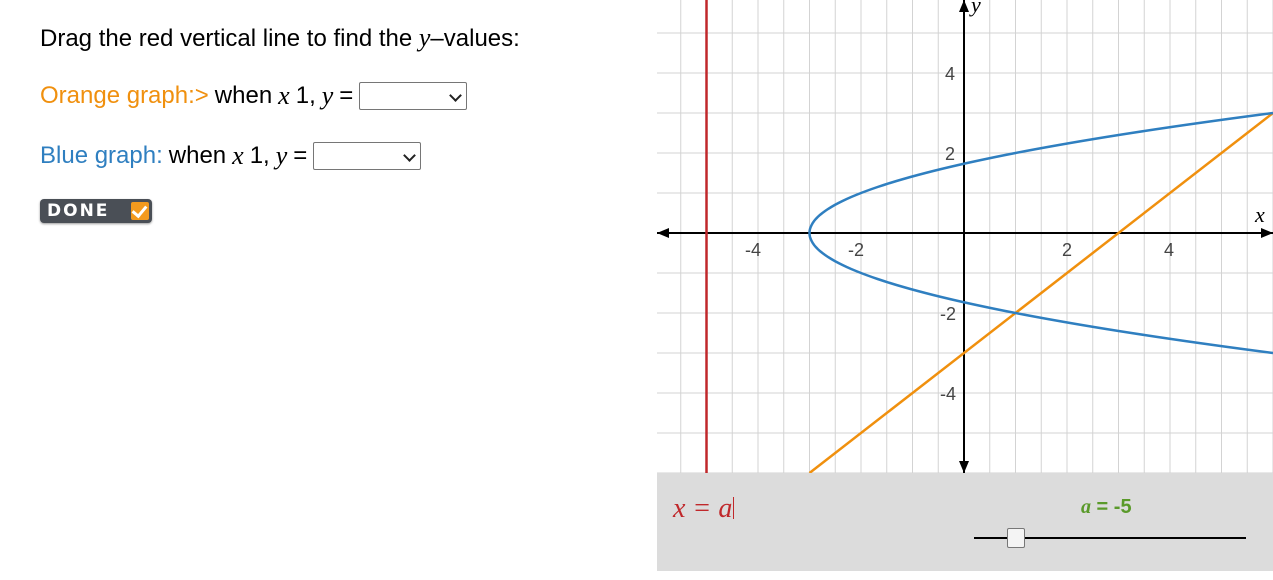 The width and height of the screenshot is (1273, 580). I want to click on equation-text: x = a, so click(703, 508).